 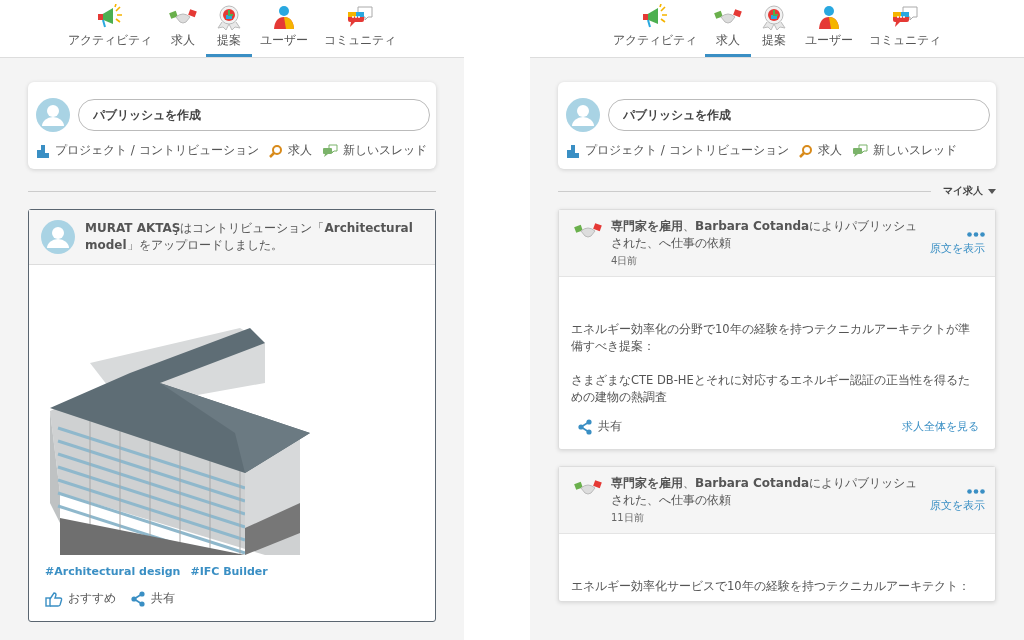 I want to click on job-description: エネルギー効率化の分野で10年の経験を持つテクニカルアーキテクトが準備すべき提案：, so click(x=771, y=338).